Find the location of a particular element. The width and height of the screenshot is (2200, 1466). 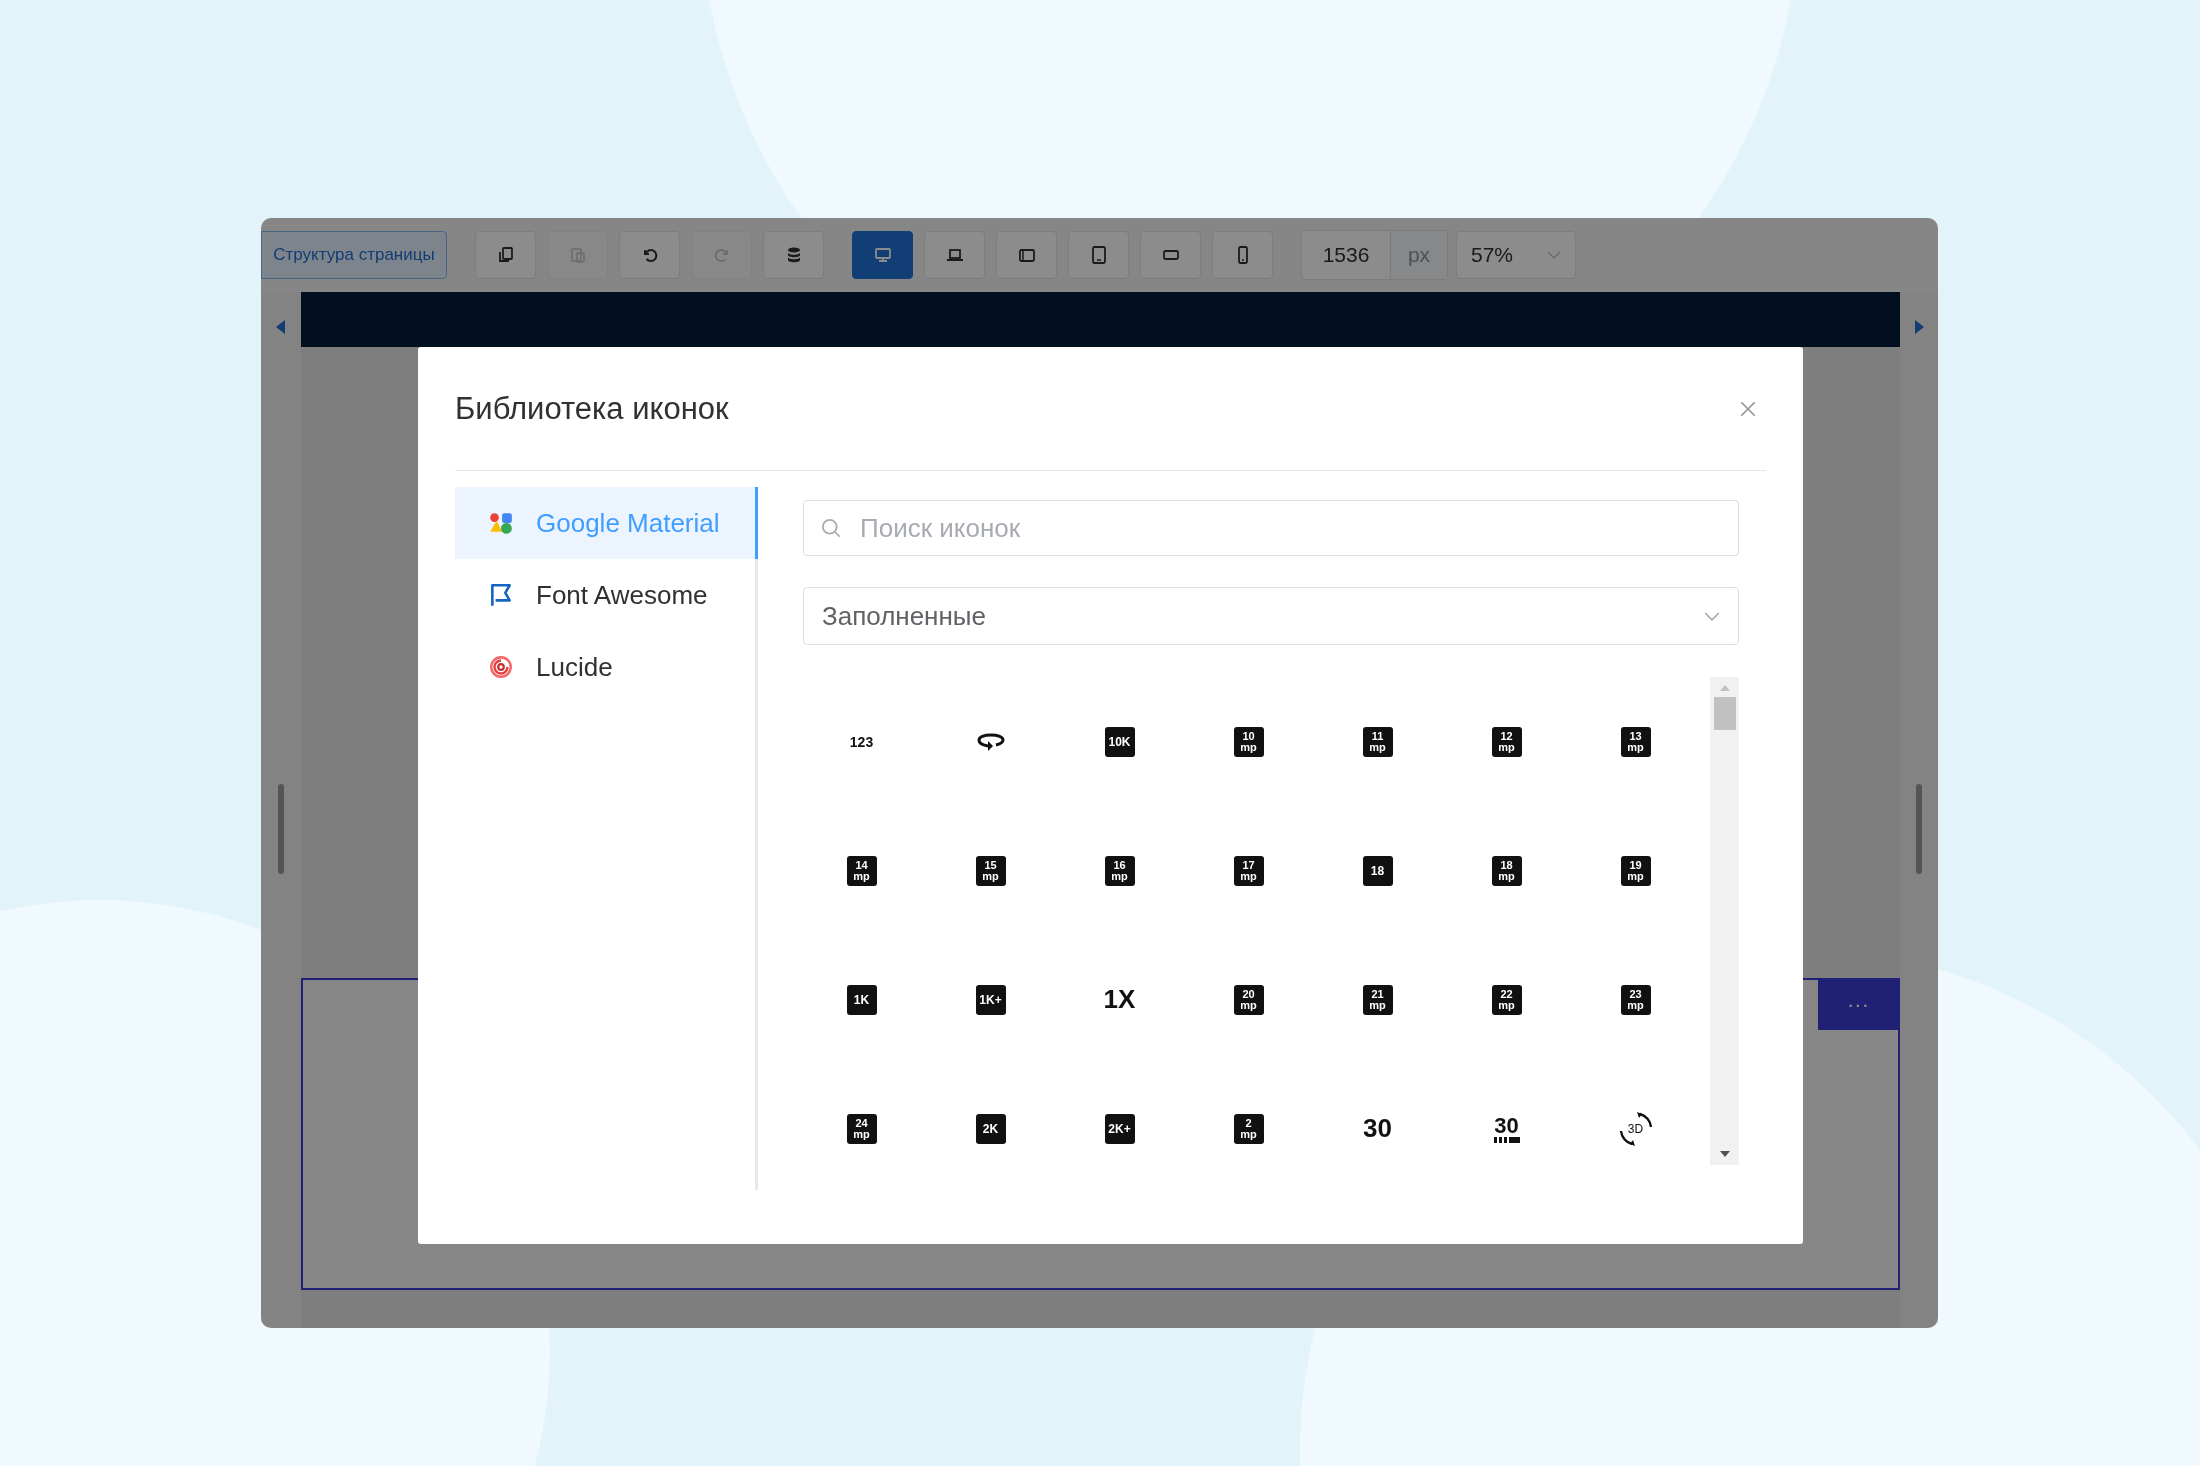

icon-option: 2K is located at coordinates (990, 1128).